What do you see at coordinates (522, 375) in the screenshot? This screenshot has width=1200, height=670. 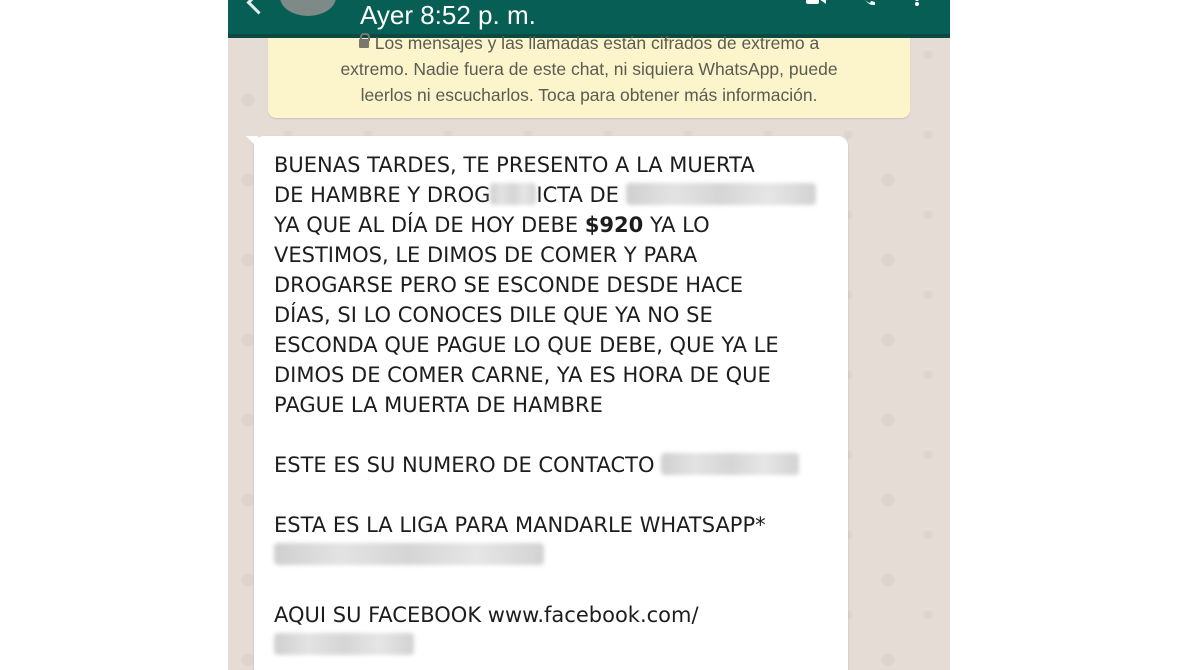 I see `message-line: DIMOS DE COMER CARNE, YA ES HORA DE QUE` at bounding box center [522, 375].